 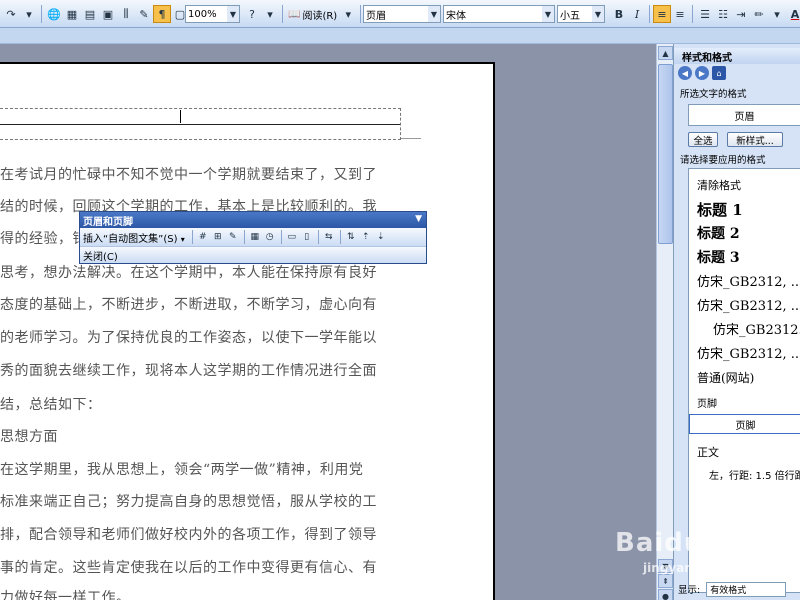 What do you see at coordinates (203, 237) in the screenshot?
I see `insert-page-number-icon: #` at bounding box center [203, 237].